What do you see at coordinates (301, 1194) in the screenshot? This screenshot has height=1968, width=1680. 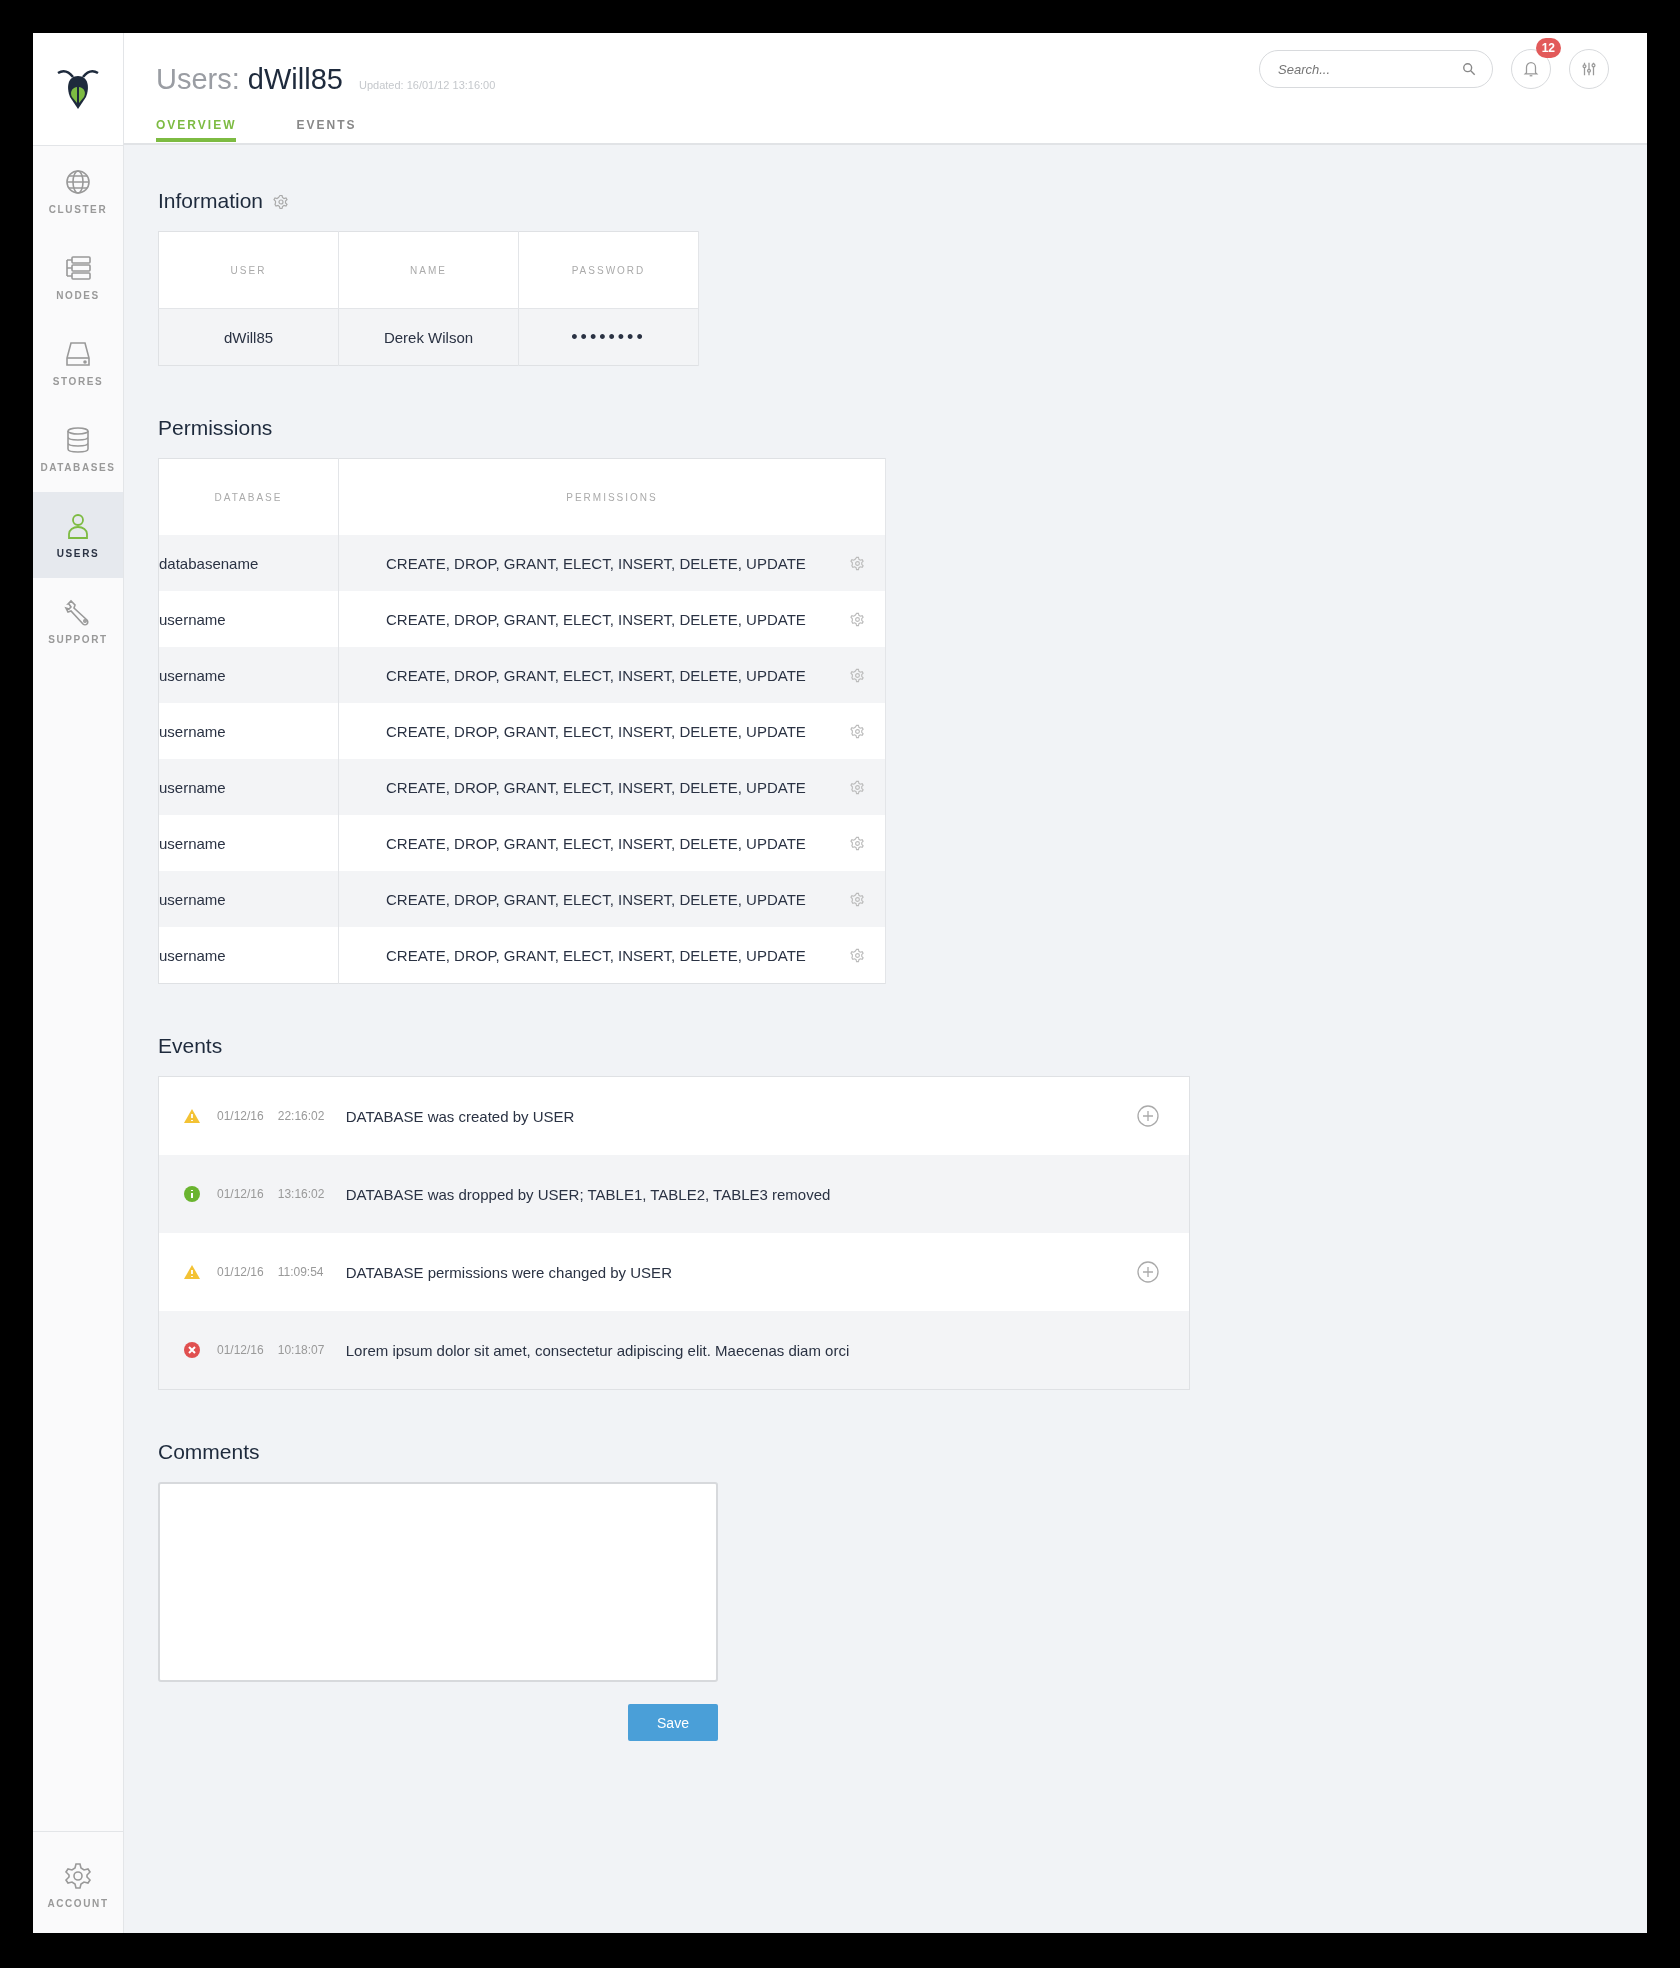 I see `event-time: 13:16:02` at bounding box center [301, 1194].